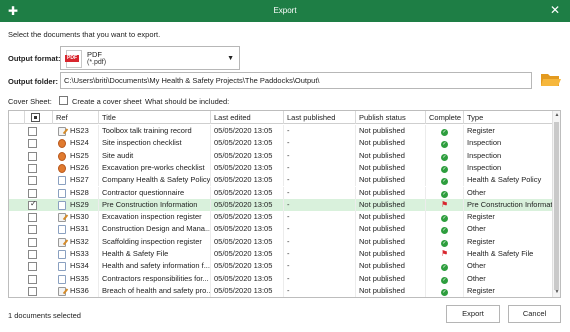 Image resolution: width=570 pixels, height=332 pixels. I want to click on inspection-icon, so click(62, 156).